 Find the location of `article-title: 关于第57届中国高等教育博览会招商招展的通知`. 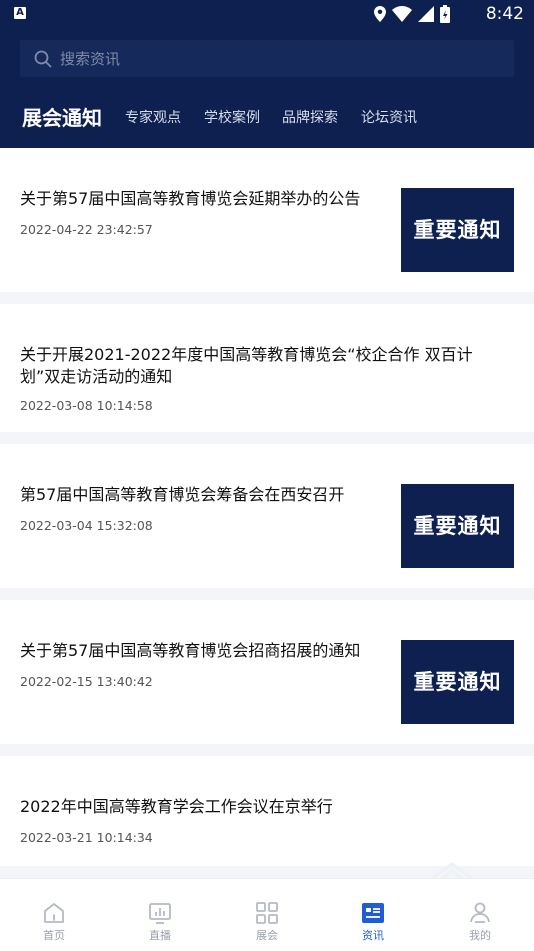

article-title: 关于第57届中国高等教育博览会招商招展的通知 is located at coordinates (190, 650).